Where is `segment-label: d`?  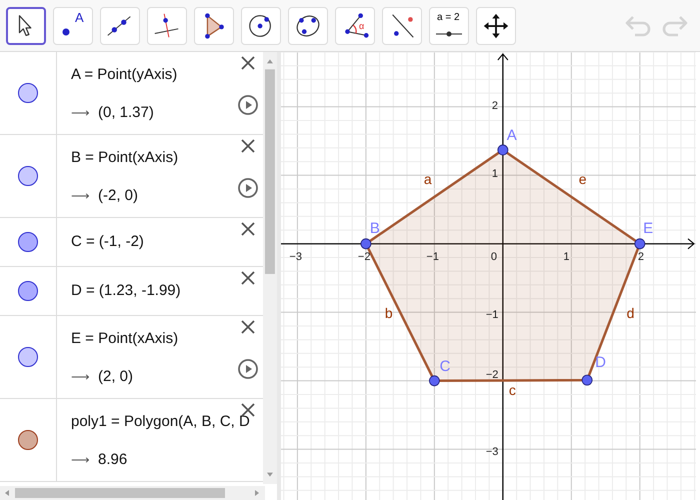 segment-label: d is located at coordinates (630, 313).